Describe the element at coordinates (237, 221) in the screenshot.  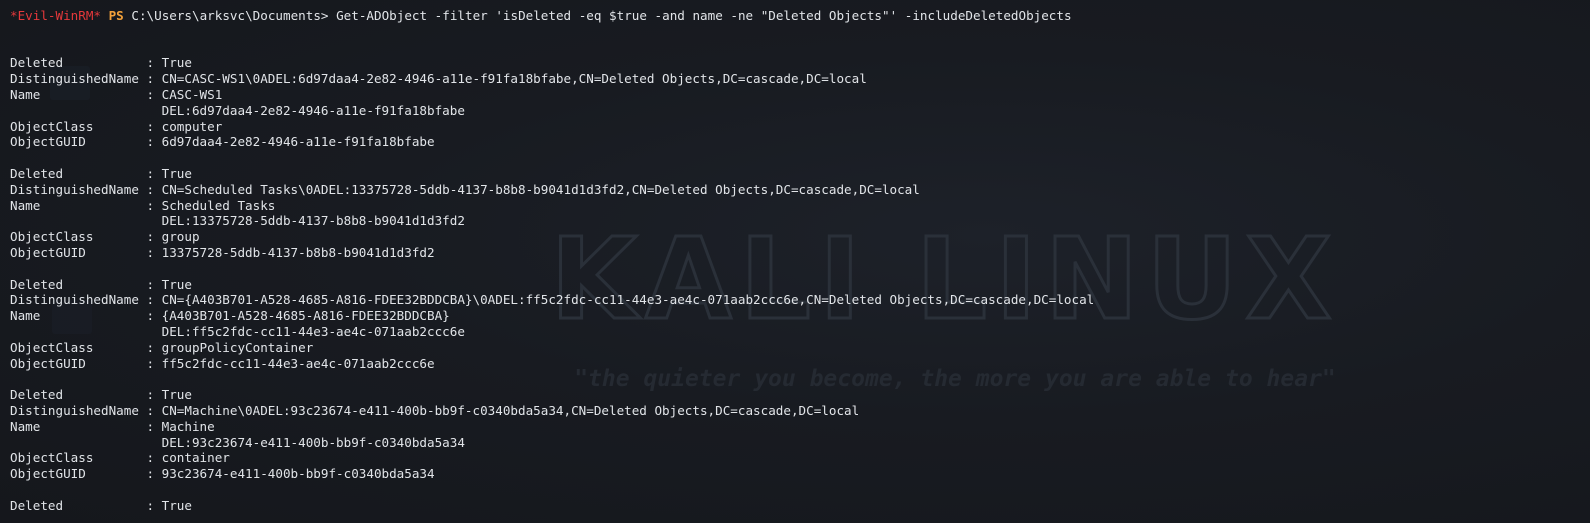
I see `output-line: DEL:13375728-5ddb-4137-b8b8-b9041d1d3fd2` at that location.